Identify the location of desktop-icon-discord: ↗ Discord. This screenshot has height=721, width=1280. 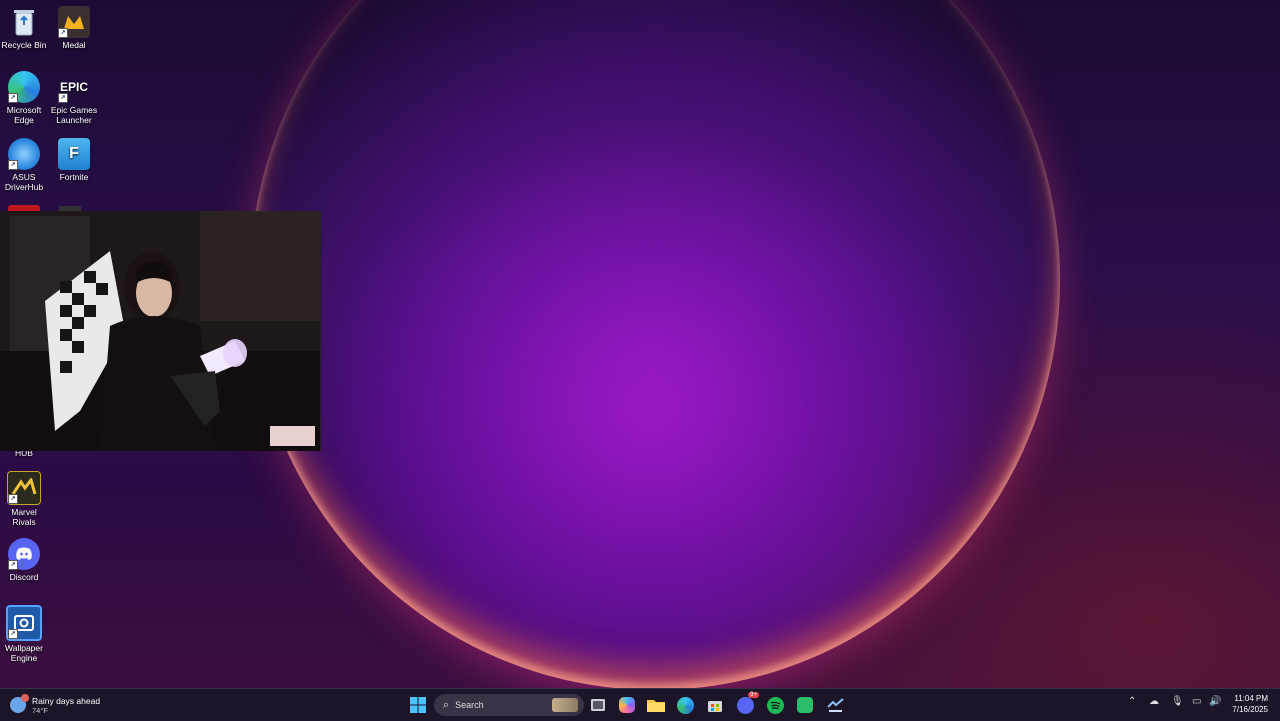
(24, 560).